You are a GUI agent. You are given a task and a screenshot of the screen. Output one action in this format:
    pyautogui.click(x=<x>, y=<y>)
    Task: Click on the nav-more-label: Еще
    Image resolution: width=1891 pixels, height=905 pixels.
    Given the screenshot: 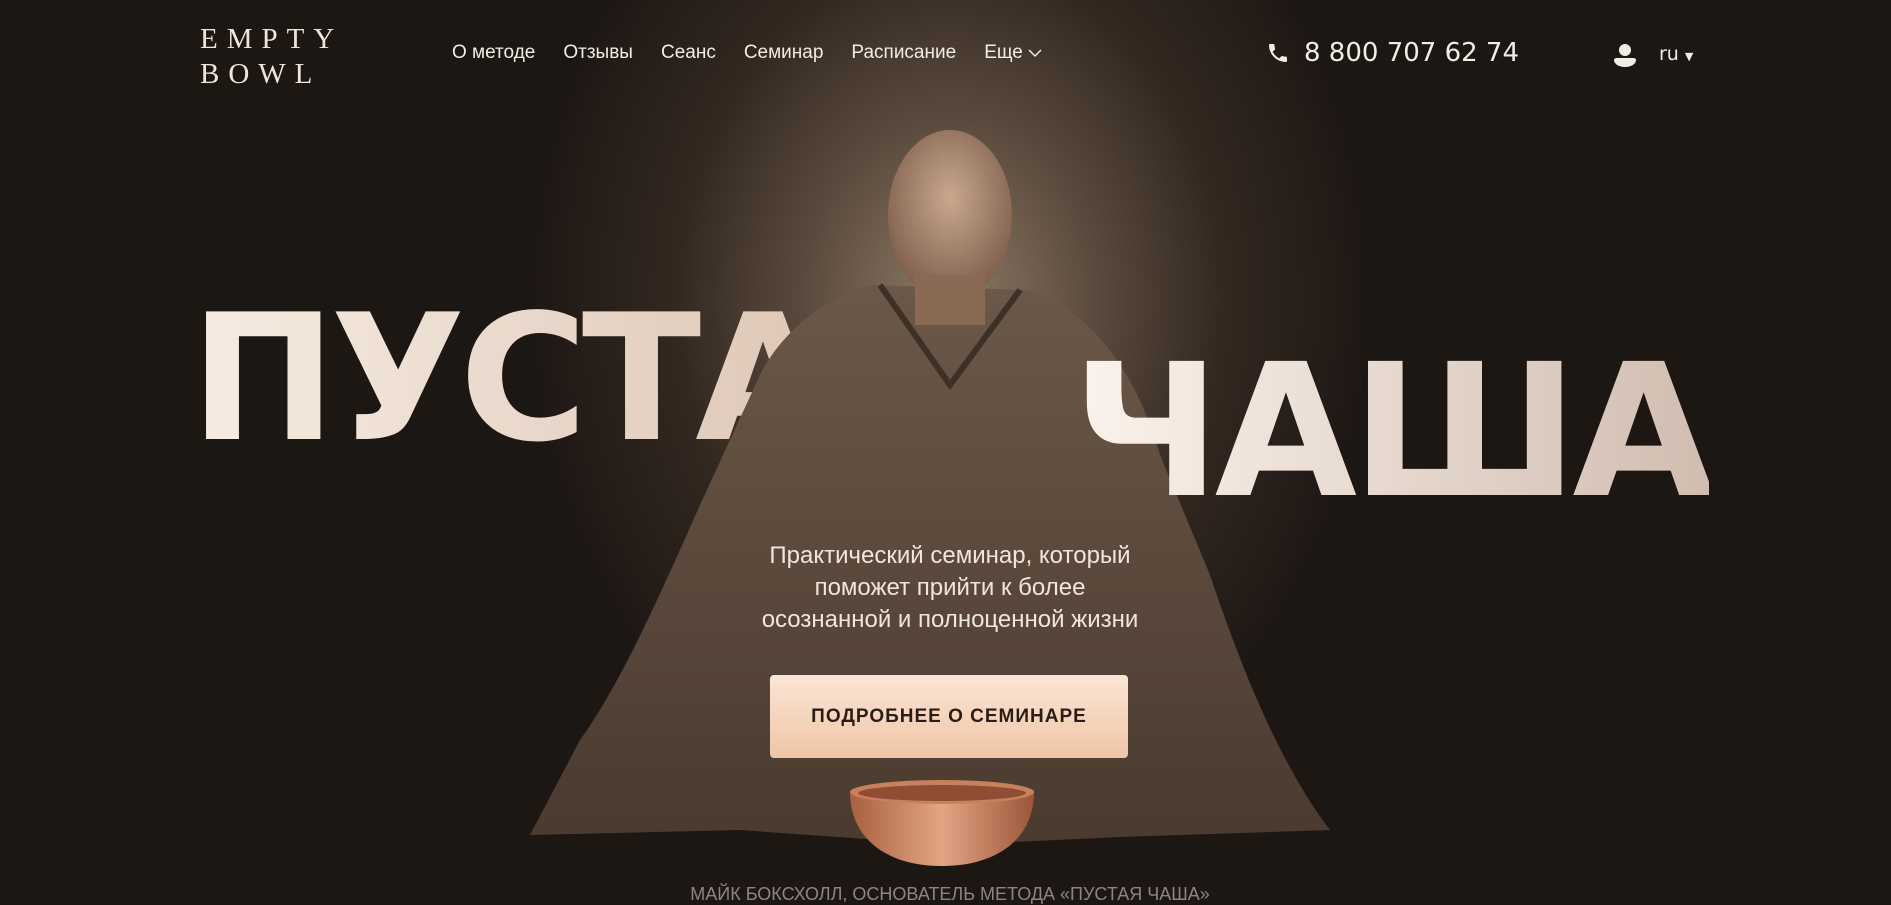 What is the action you would take?
    pyautogui.click(x=1003, y=52)
    